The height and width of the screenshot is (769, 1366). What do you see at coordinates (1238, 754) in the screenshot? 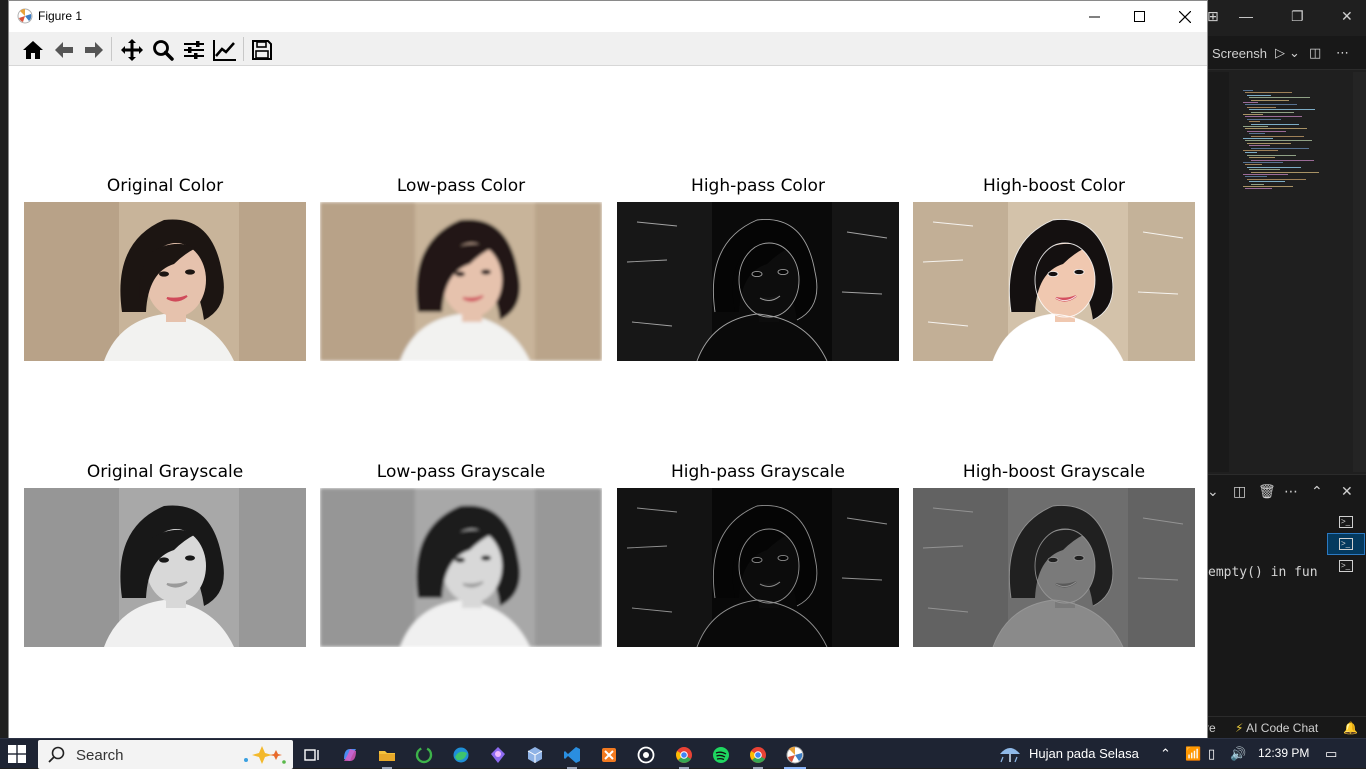
I see `speaker-icon: 🔊` at bounding box center [1238, 754].